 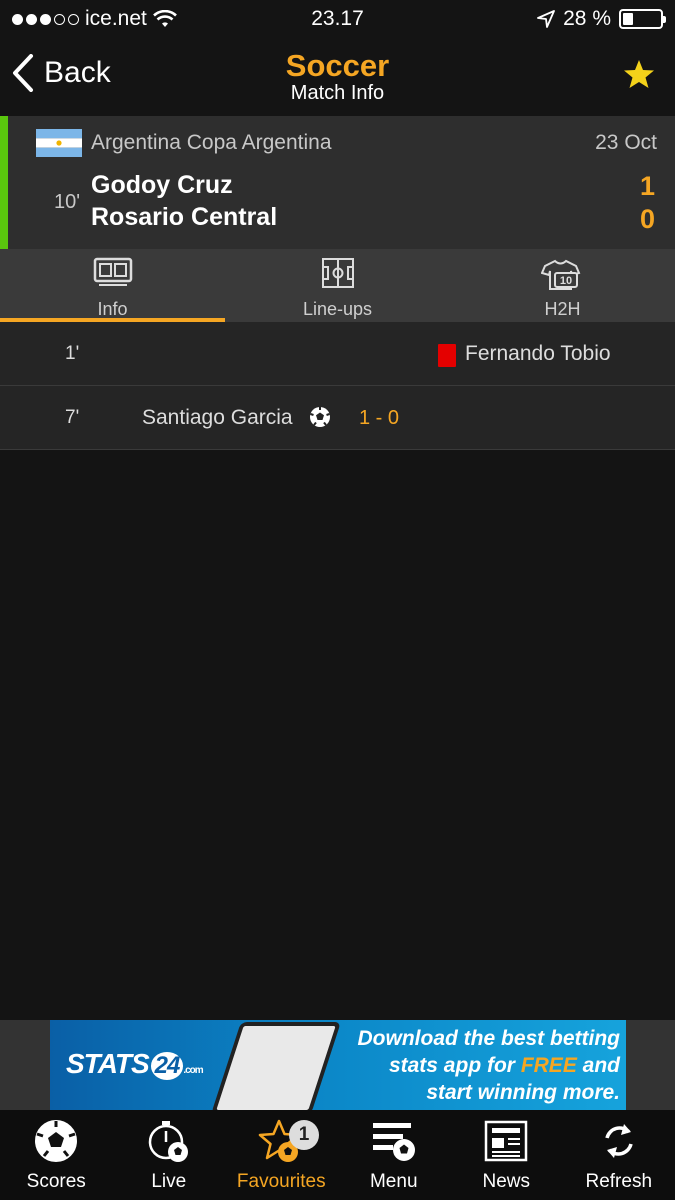 I want to click on ad-line-2: stats app for FREE and, so click(x=470, y=1065).